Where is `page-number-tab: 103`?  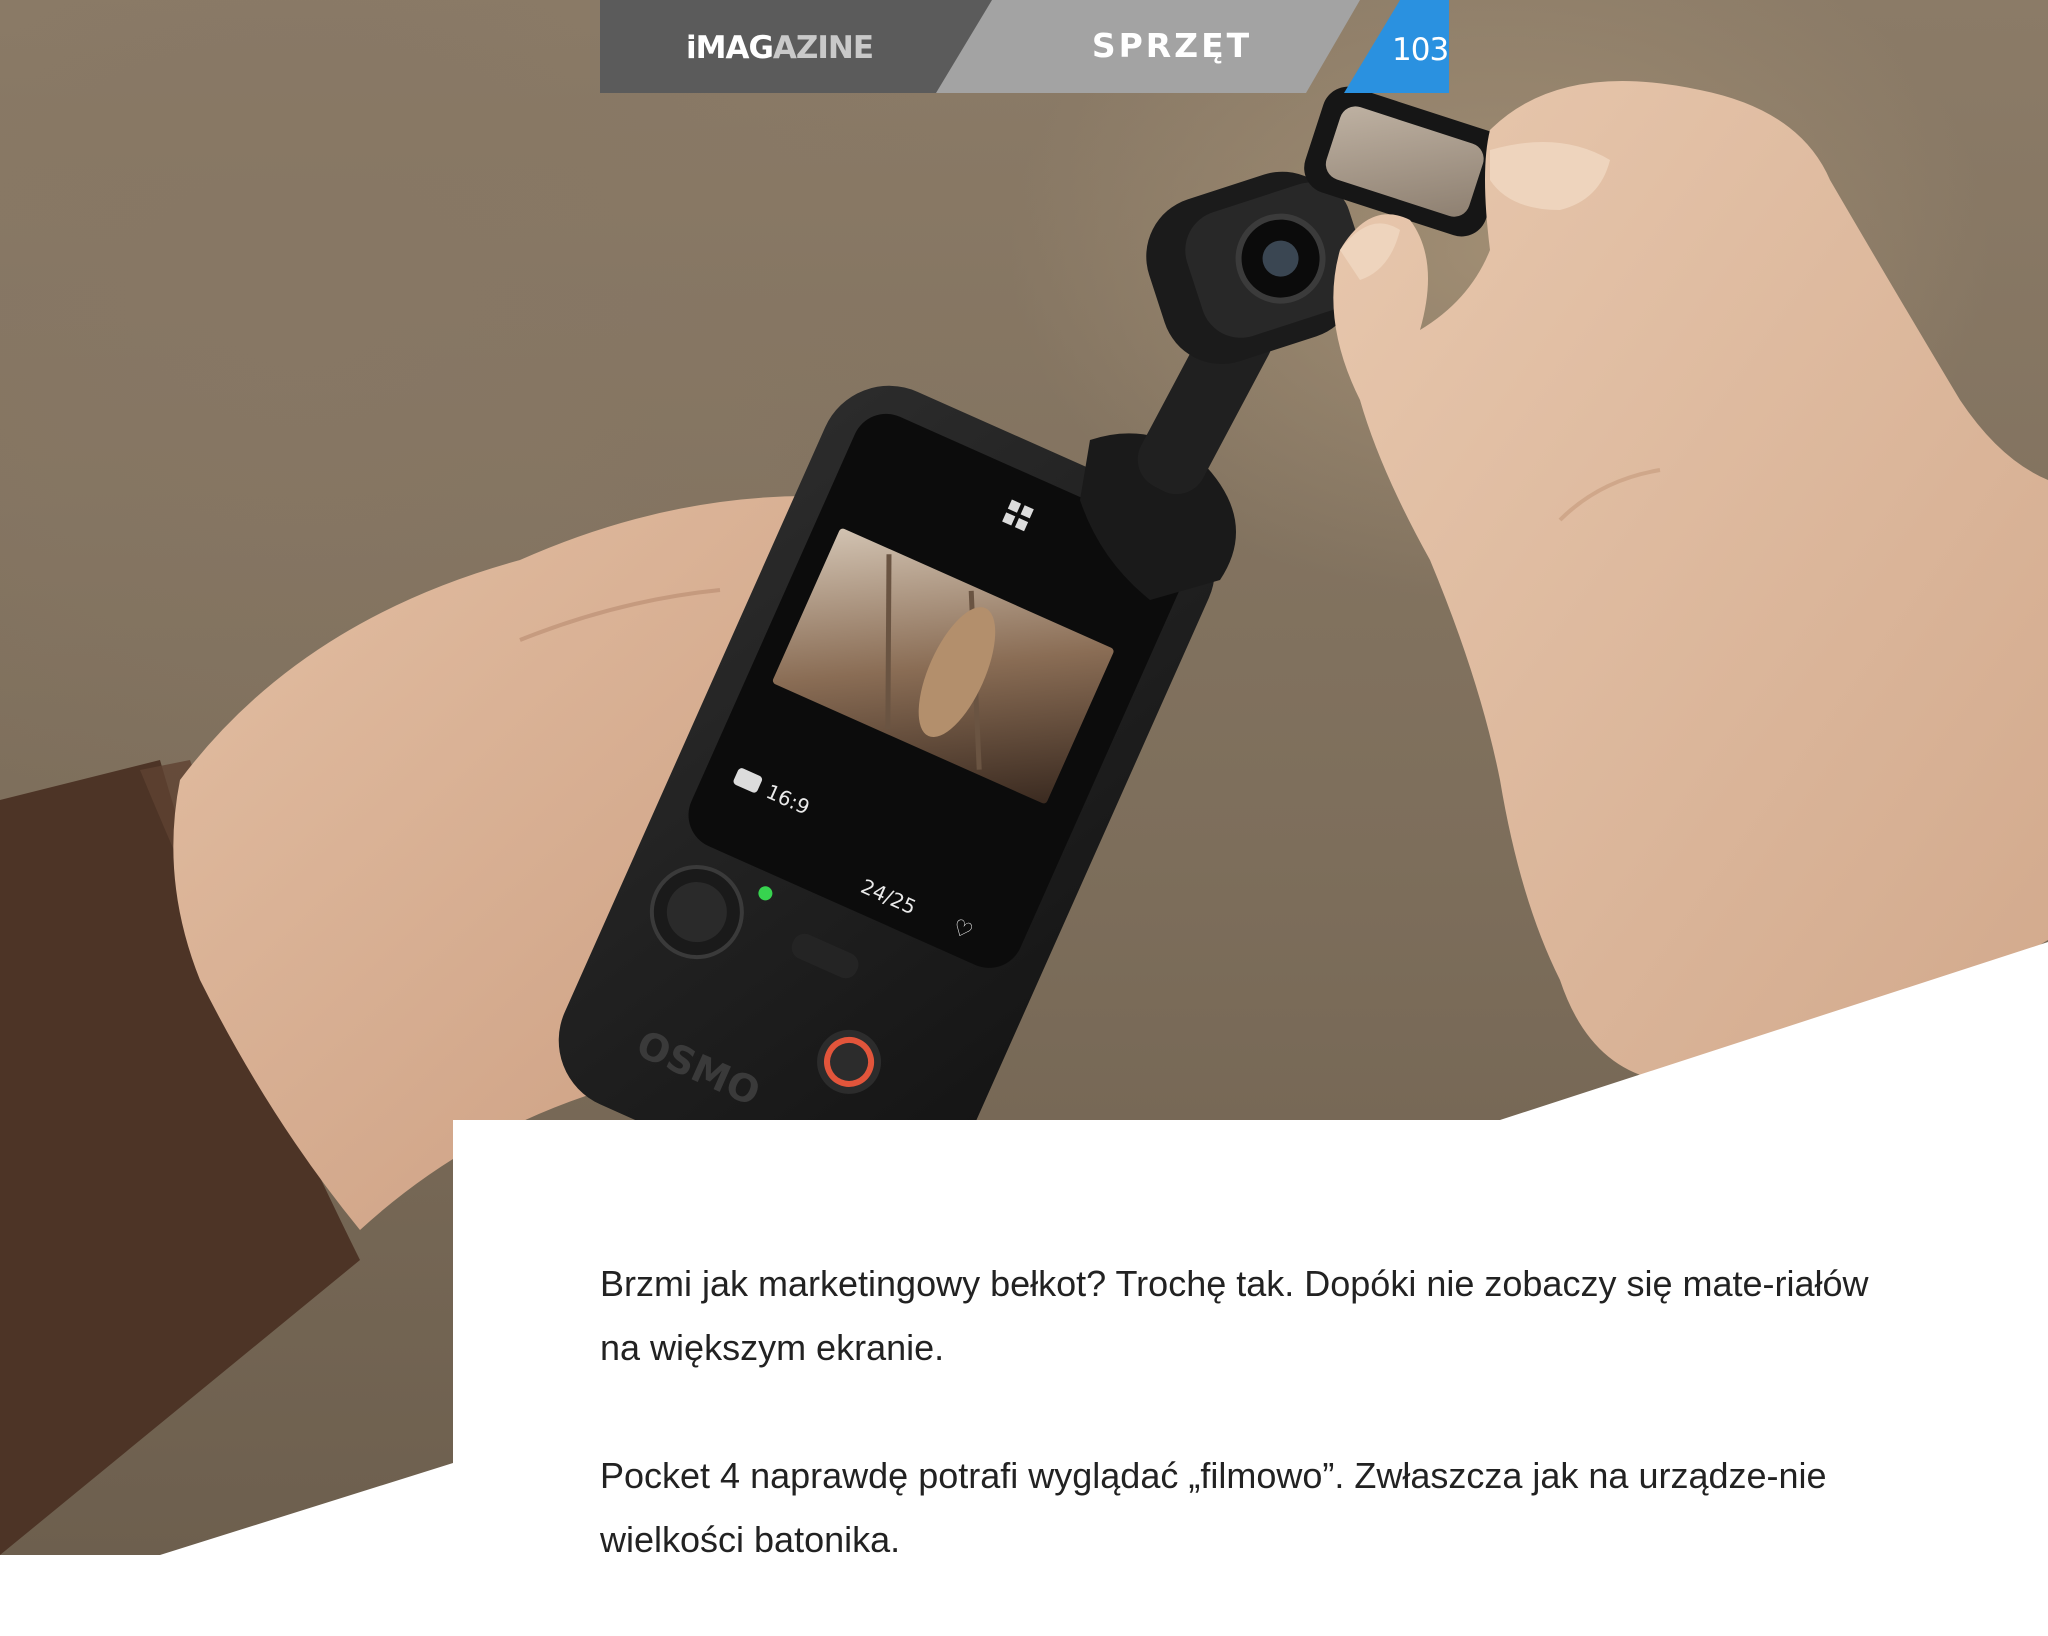
page-number-tab: 103 is located at coordinates (1396, 46).